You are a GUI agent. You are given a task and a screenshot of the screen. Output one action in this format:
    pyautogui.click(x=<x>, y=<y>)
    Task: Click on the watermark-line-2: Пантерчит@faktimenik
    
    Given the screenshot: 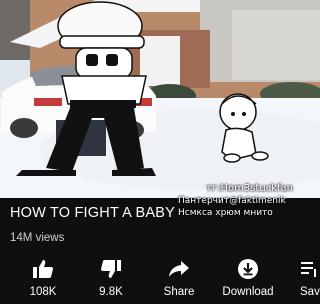 What is the action you would take?
    pyautogui.click(x=232, y=201)
    